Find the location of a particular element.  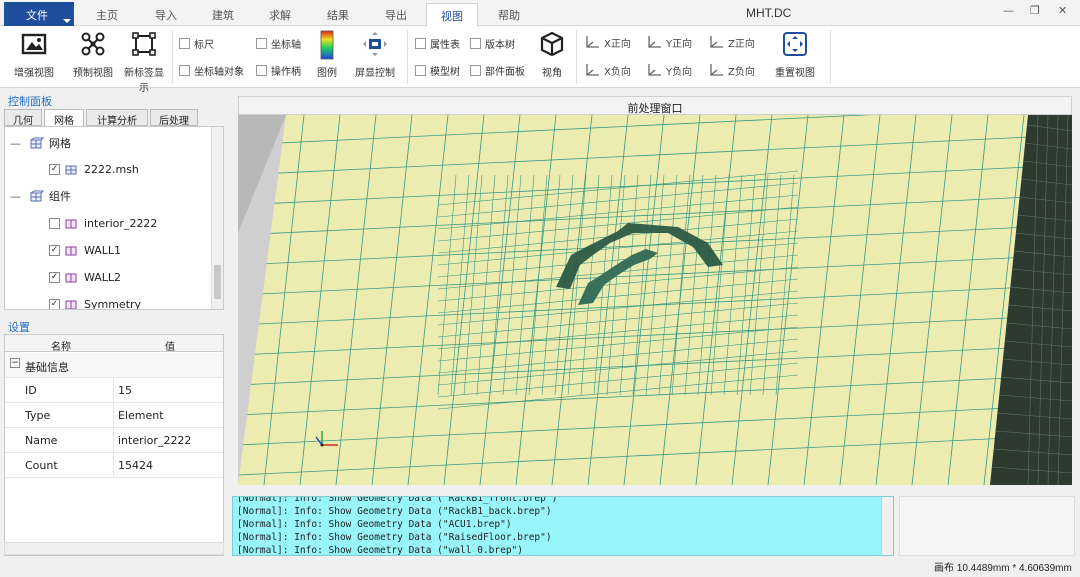

checkbox-unchecked is located at coordinates (54, 223).